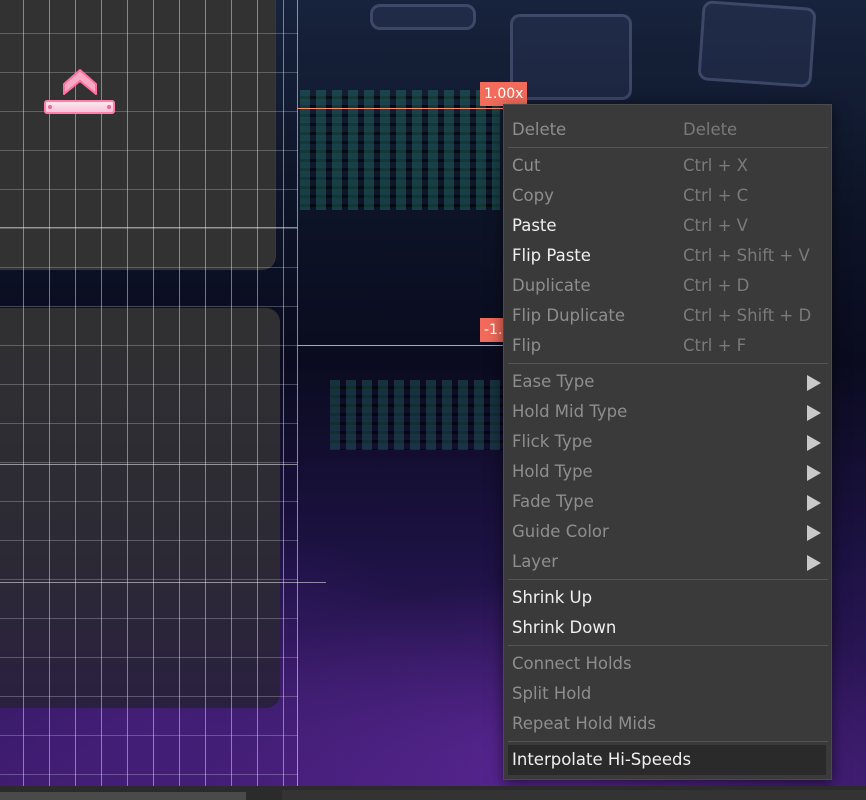 The width and height of the screenshot is (866, 800). Describe the element at coordinates (746, 255) in the screenshot. I see `menu-item-shortcut: Ctrl + Shift + V` at that location.